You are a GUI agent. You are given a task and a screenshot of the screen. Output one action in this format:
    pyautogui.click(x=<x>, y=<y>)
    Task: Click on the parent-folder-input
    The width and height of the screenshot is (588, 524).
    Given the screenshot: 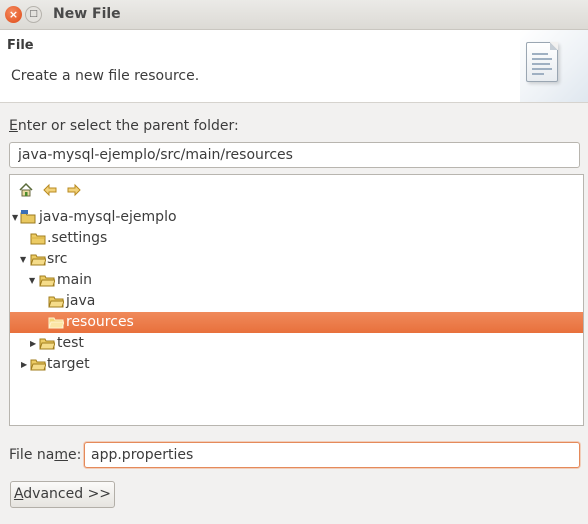 What is the action you would take?
    pyautogui.click(x=294, y=155)
    